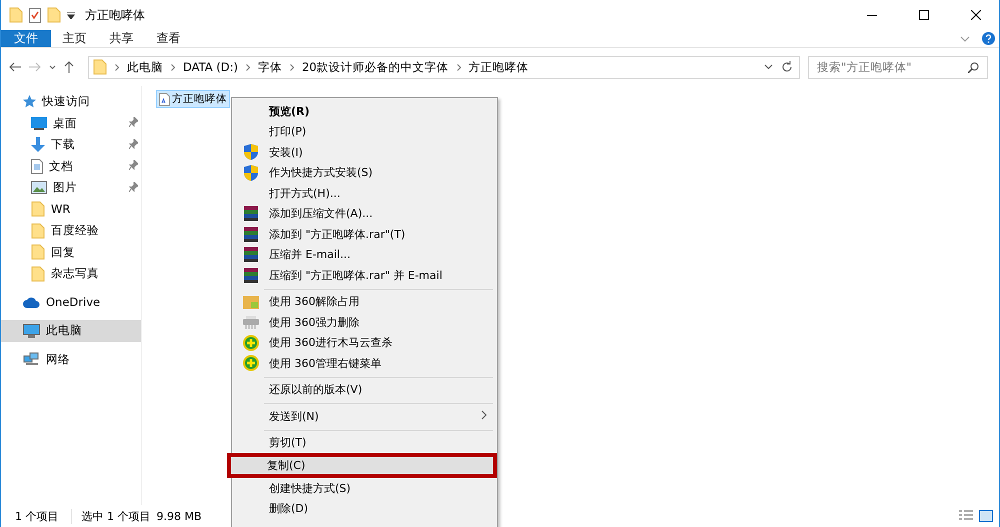  What do you see at coordinates (787, 67) in the screenshot?
I see `refresh-icon` at bounding box center [787, 67].